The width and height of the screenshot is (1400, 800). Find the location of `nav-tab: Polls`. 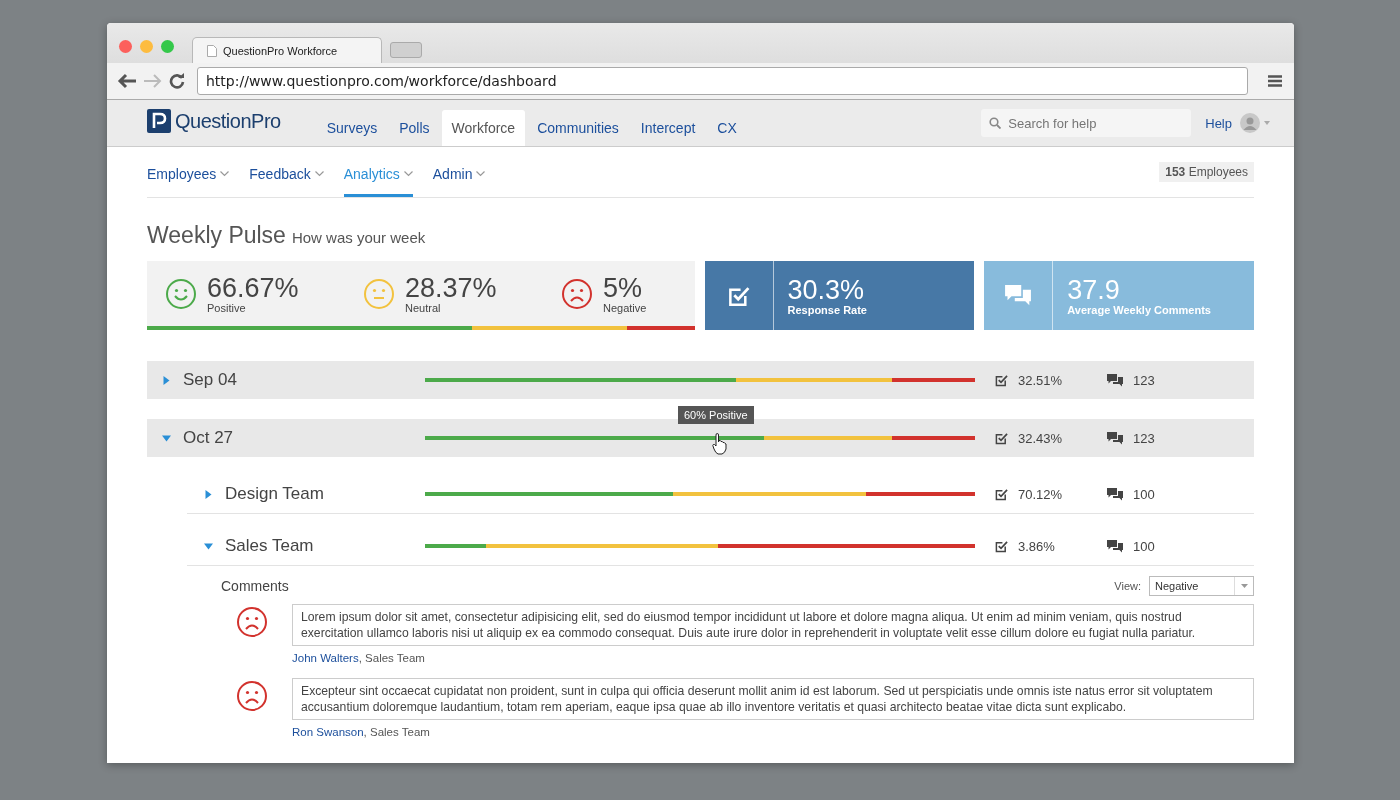

nav-tab: Polls is located at coordinates (414, 128).